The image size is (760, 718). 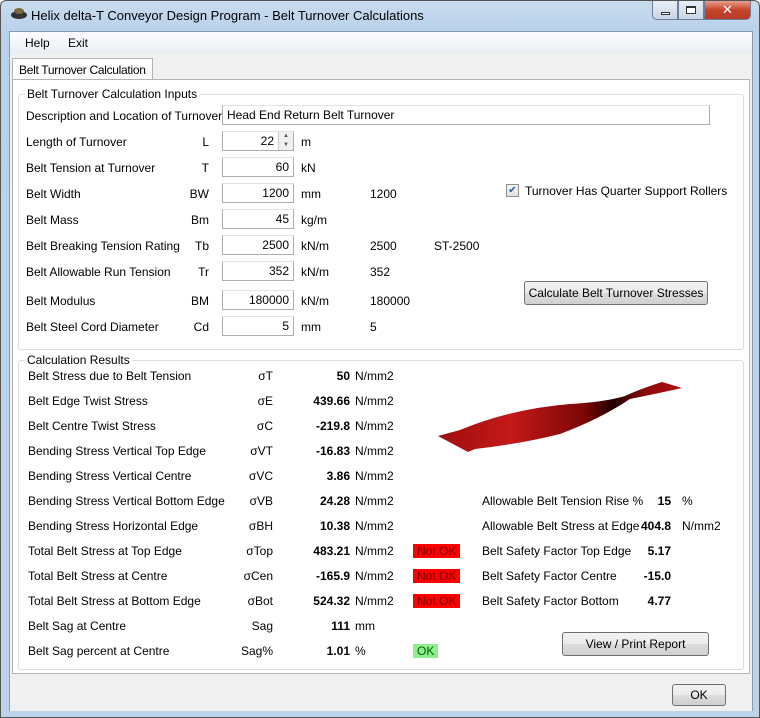 I want to click on quarter-rollers-label: Turnover Has Quarter Support Rollers, so click(x=626, y=191).